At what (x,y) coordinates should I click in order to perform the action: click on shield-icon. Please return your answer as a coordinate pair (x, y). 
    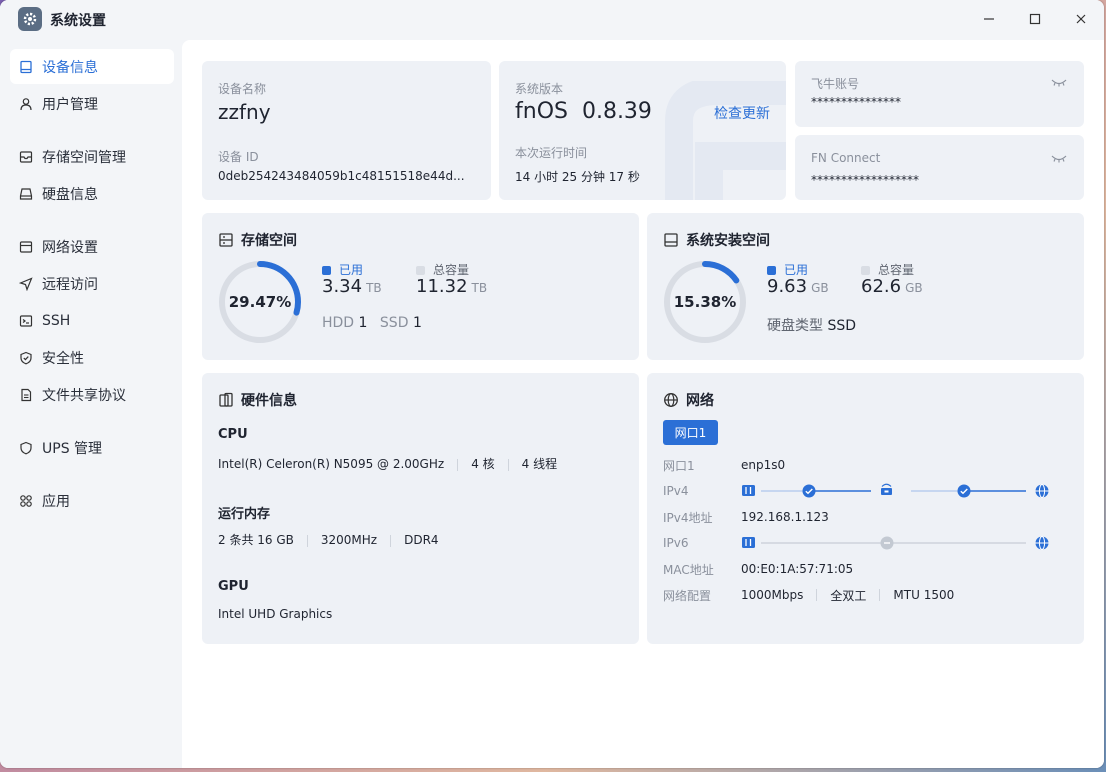
    Looking at the image, I should click on (26, 358).